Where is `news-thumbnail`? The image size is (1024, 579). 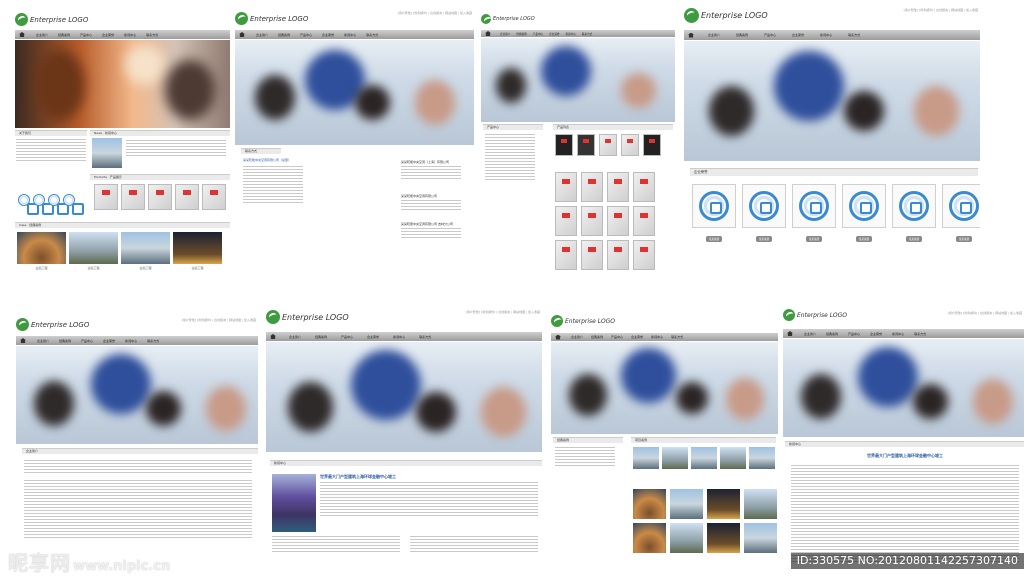
news-thumbnail is located at coordinates (107, 153).